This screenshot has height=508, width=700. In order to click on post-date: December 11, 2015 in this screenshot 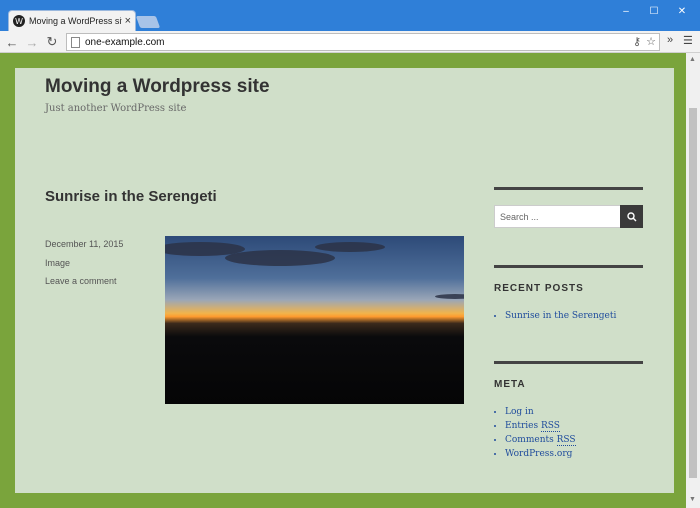, I will do `click(84, 244)`.